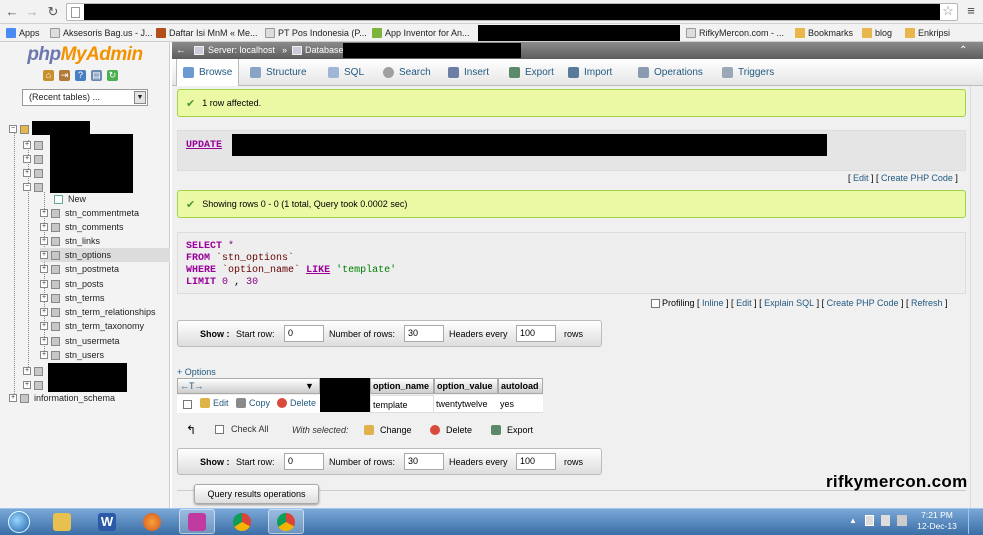 Image resolution: width=983 pixels, height=535 pixels. I want to click on query-results-operations-button: Query results operations, so click(256, 494).